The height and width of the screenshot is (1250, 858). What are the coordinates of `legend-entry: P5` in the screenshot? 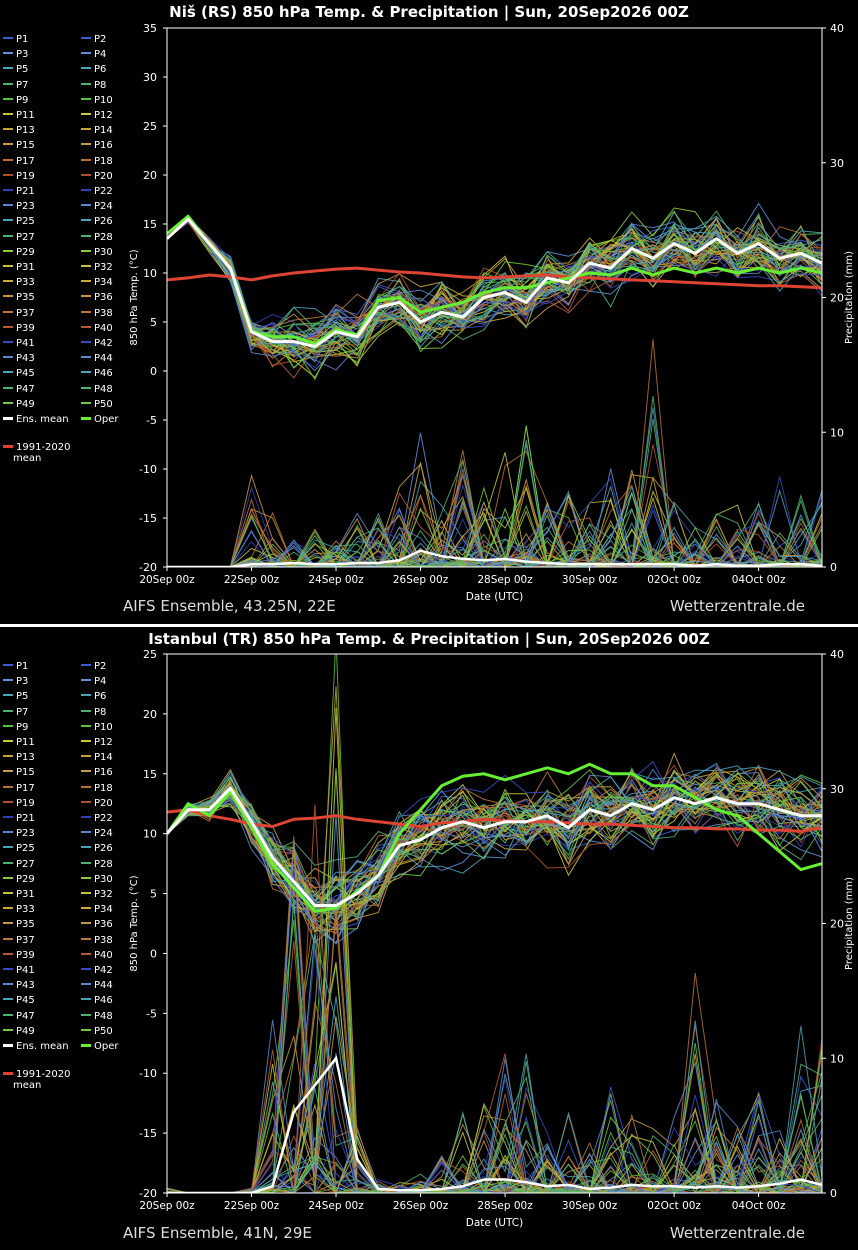 It's located at (15, 696).